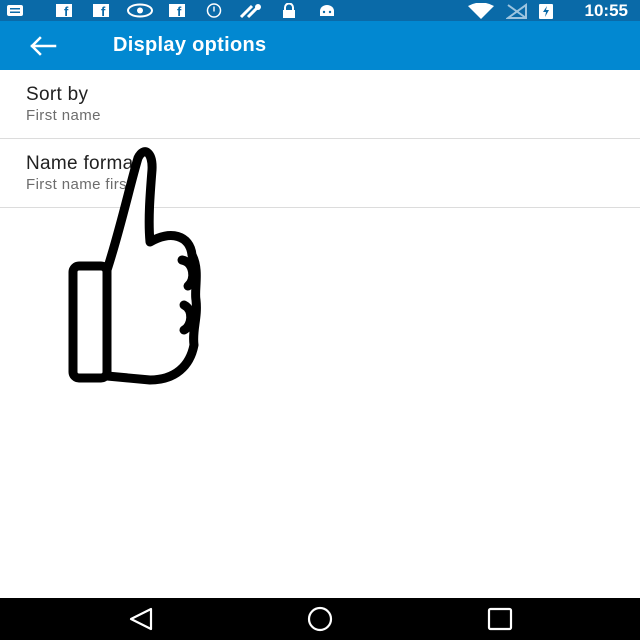 This screenshot has height=640, width=640. Describe the element at coordinates (140, 10) in the screenshot. I see `eye-icon` at that location.